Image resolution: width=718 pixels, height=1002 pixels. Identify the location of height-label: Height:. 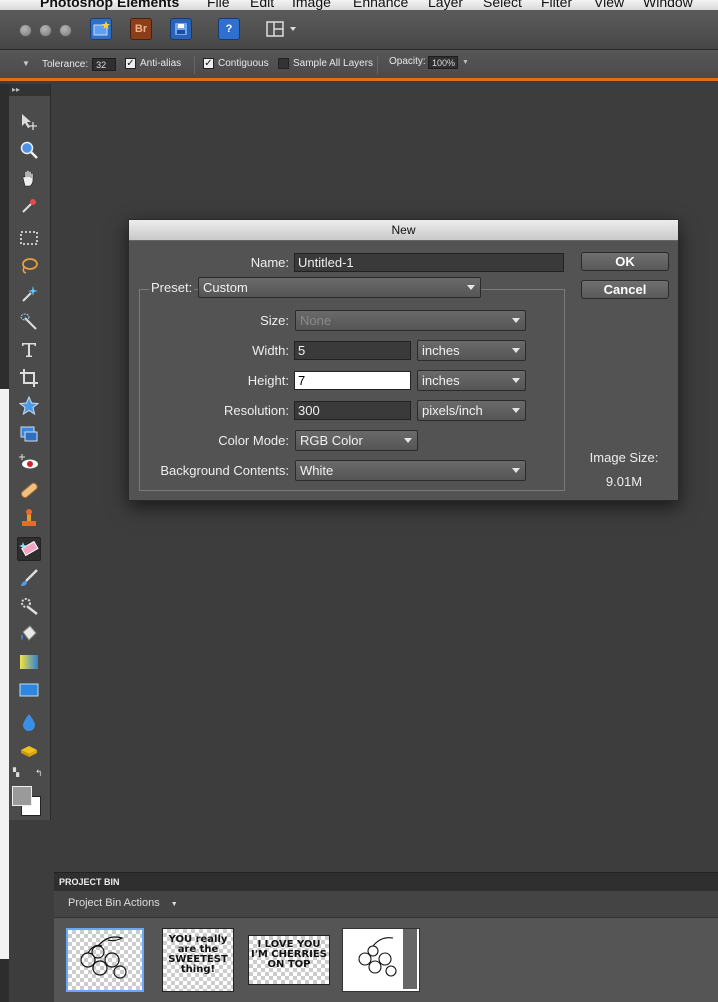
(268, 380).